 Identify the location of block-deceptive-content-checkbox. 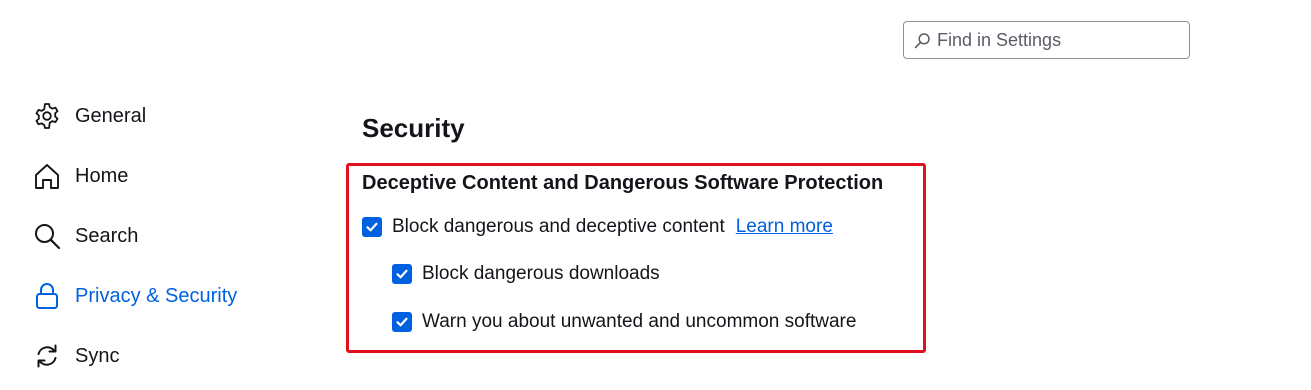
(372, 227).